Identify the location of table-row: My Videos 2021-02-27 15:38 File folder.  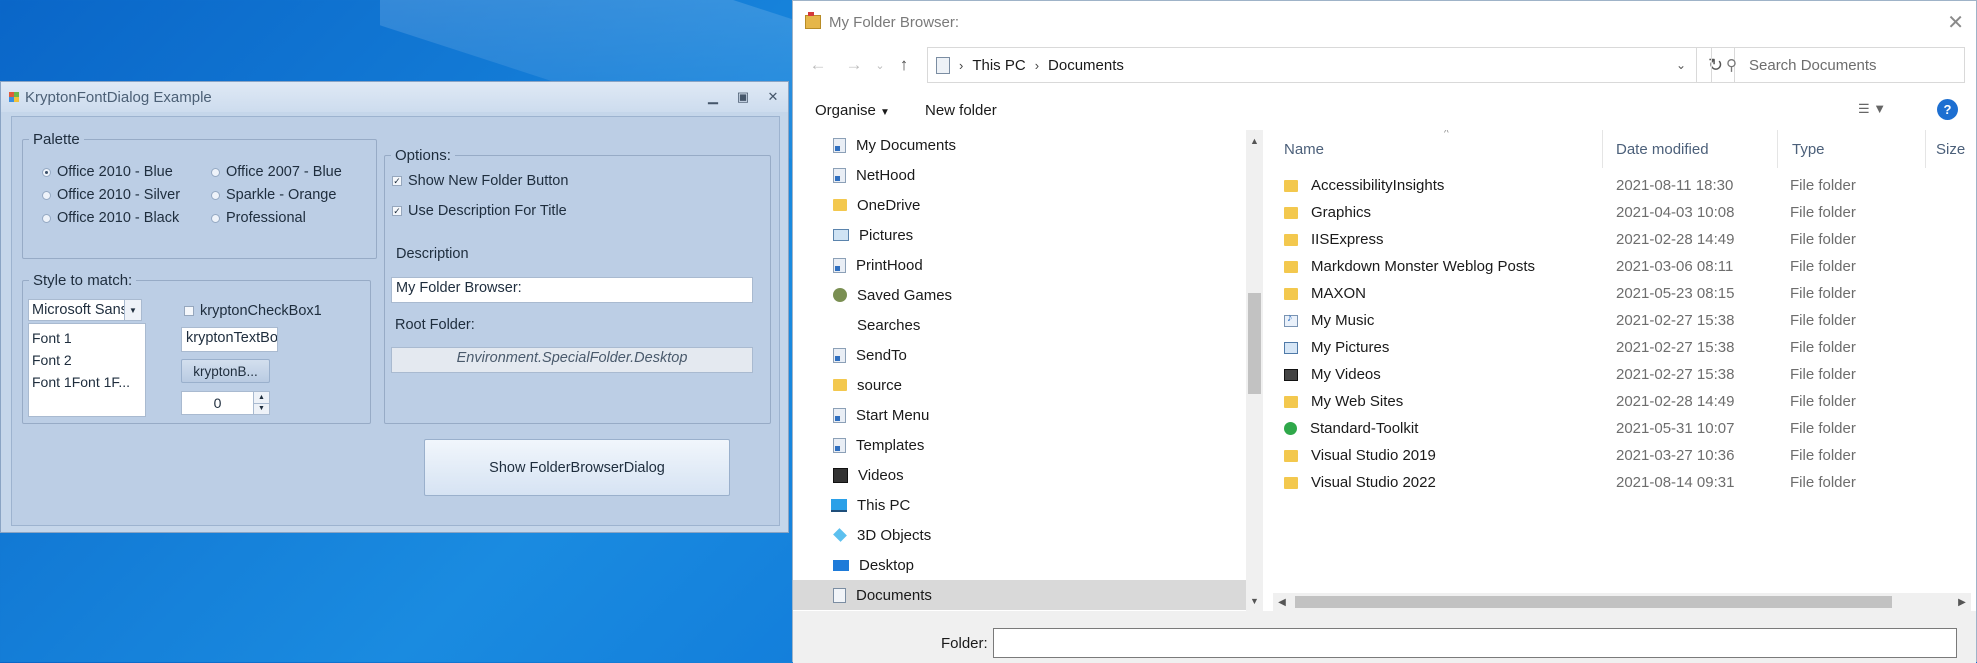
(1622, 374).